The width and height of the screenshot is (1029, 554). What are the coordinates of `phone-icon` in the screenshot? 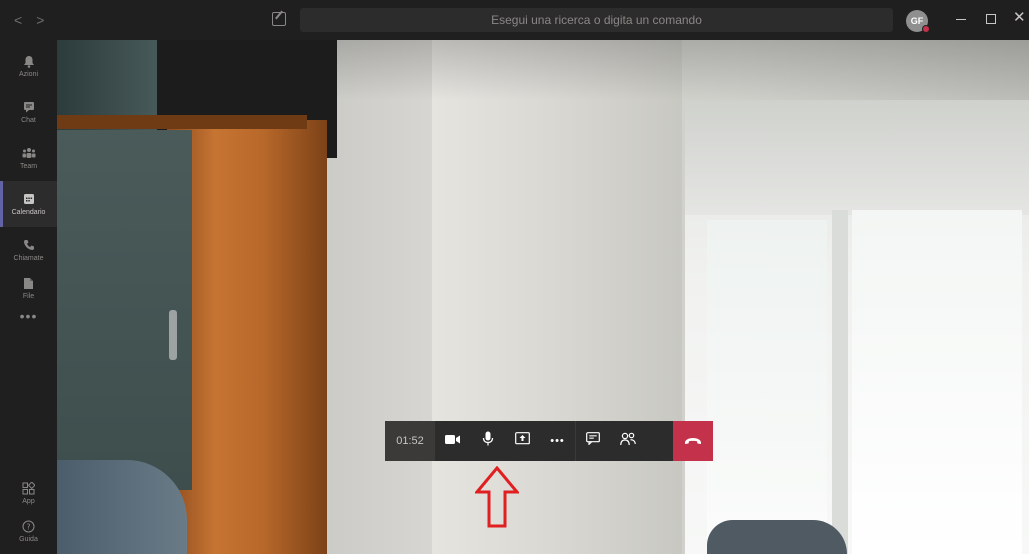 It's located at (29, 245).